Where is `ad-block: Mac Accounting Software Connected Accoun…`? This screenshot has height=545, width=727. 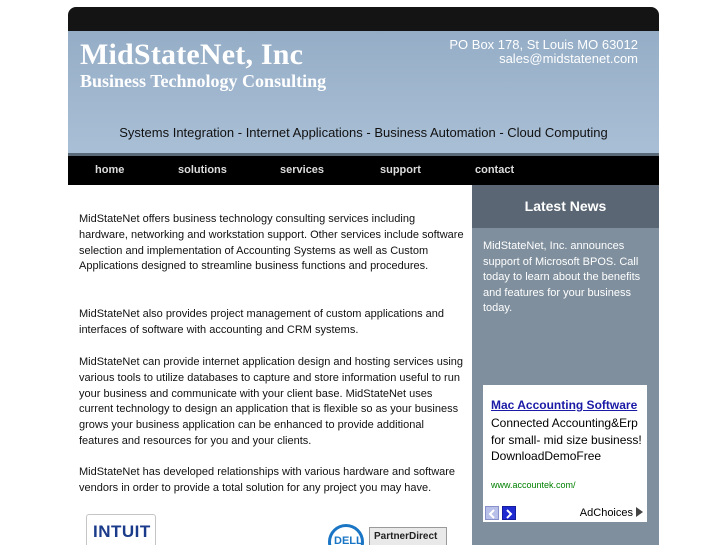
ad-block: Mac Accounting Software Connected Accoun… is located at coordinates (565, 453).